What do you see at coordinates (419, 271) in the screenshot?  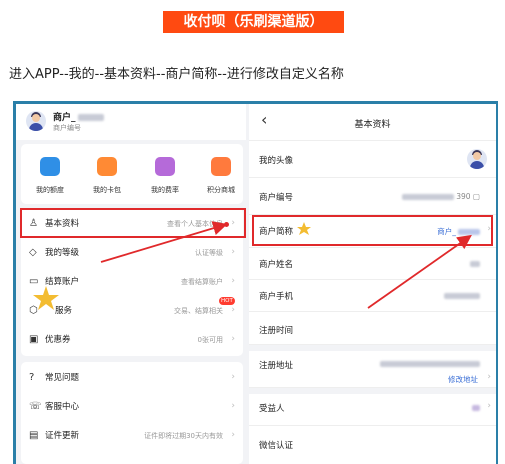 I see `arrow-to-short-name` at bounding box center [419, 271].